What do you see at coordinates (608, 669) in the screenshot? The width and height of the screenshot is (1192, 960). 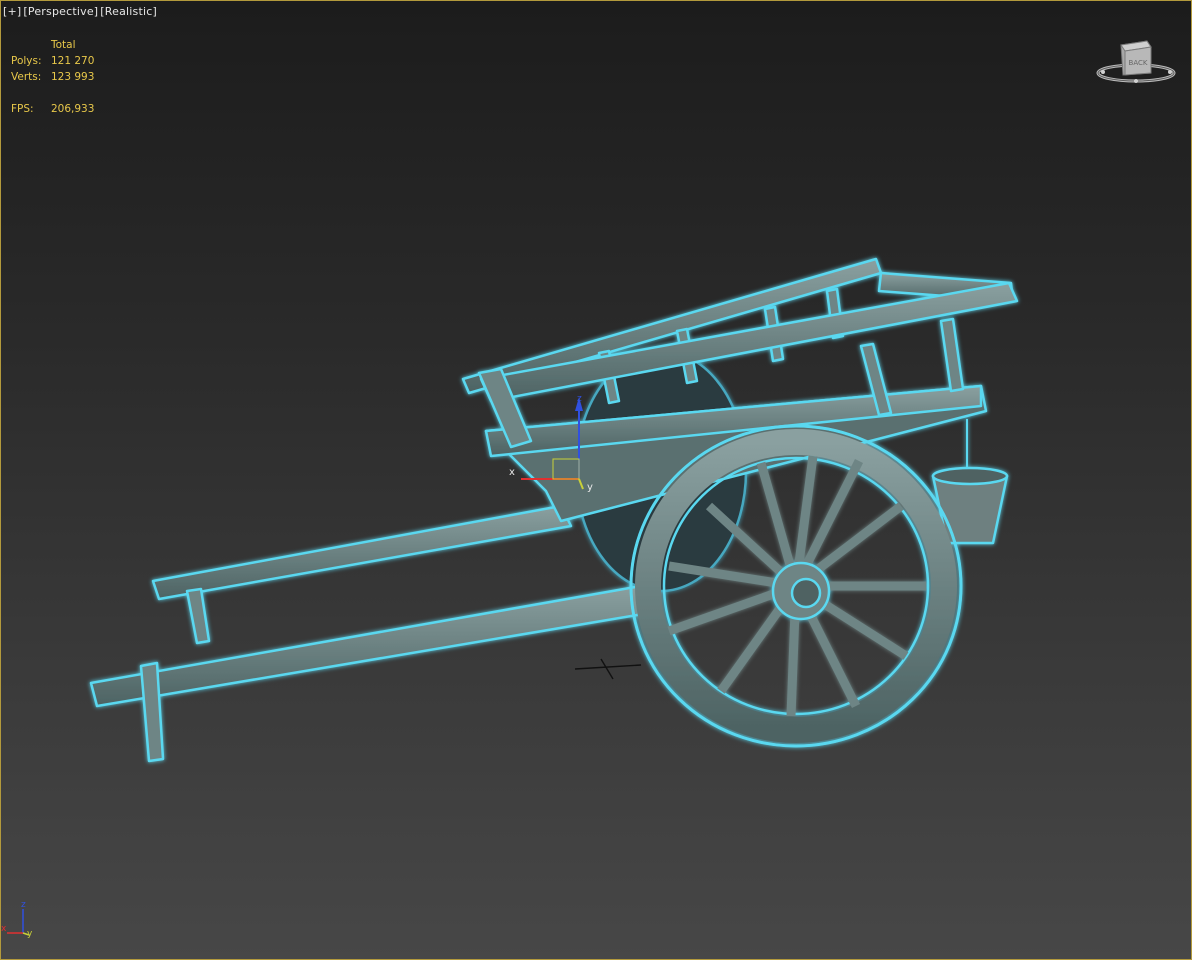 I see `world-origin-marker` at bounding box center [608, 669].